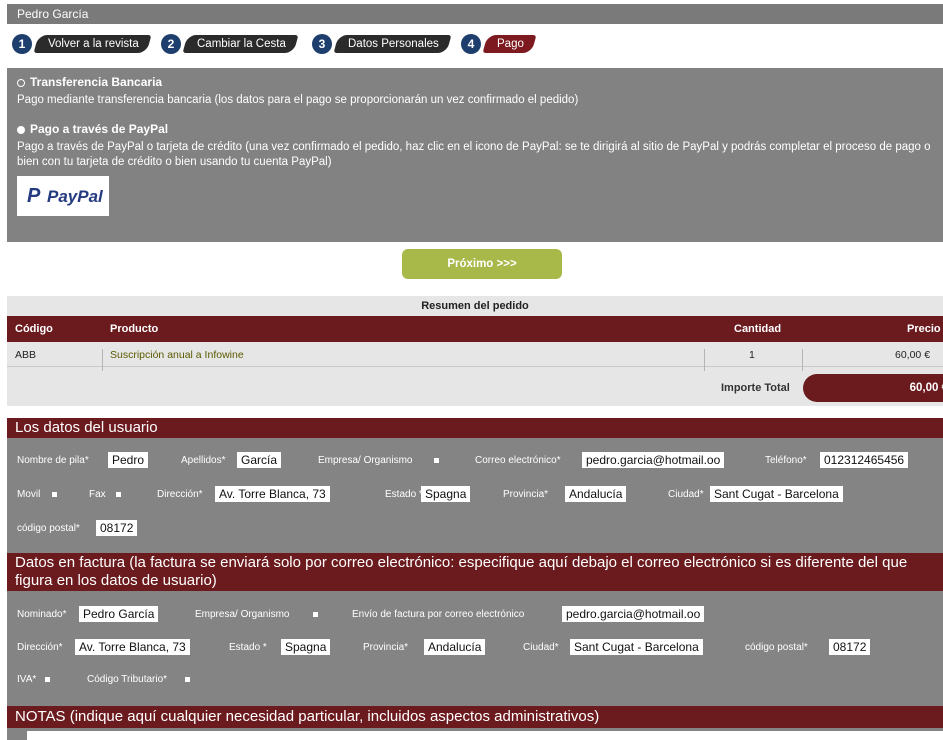 Image resolution: width=943 pixels, height=740 pixels. What do you see at coordinates (29, 494) in the screenshot?
I see `mobile-label: Movil` at bounding box center [29, 494].